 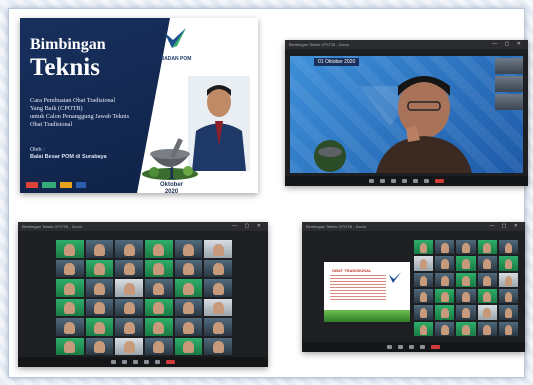 I want to click on date-month: Oktober, so click(x=172, y=185).